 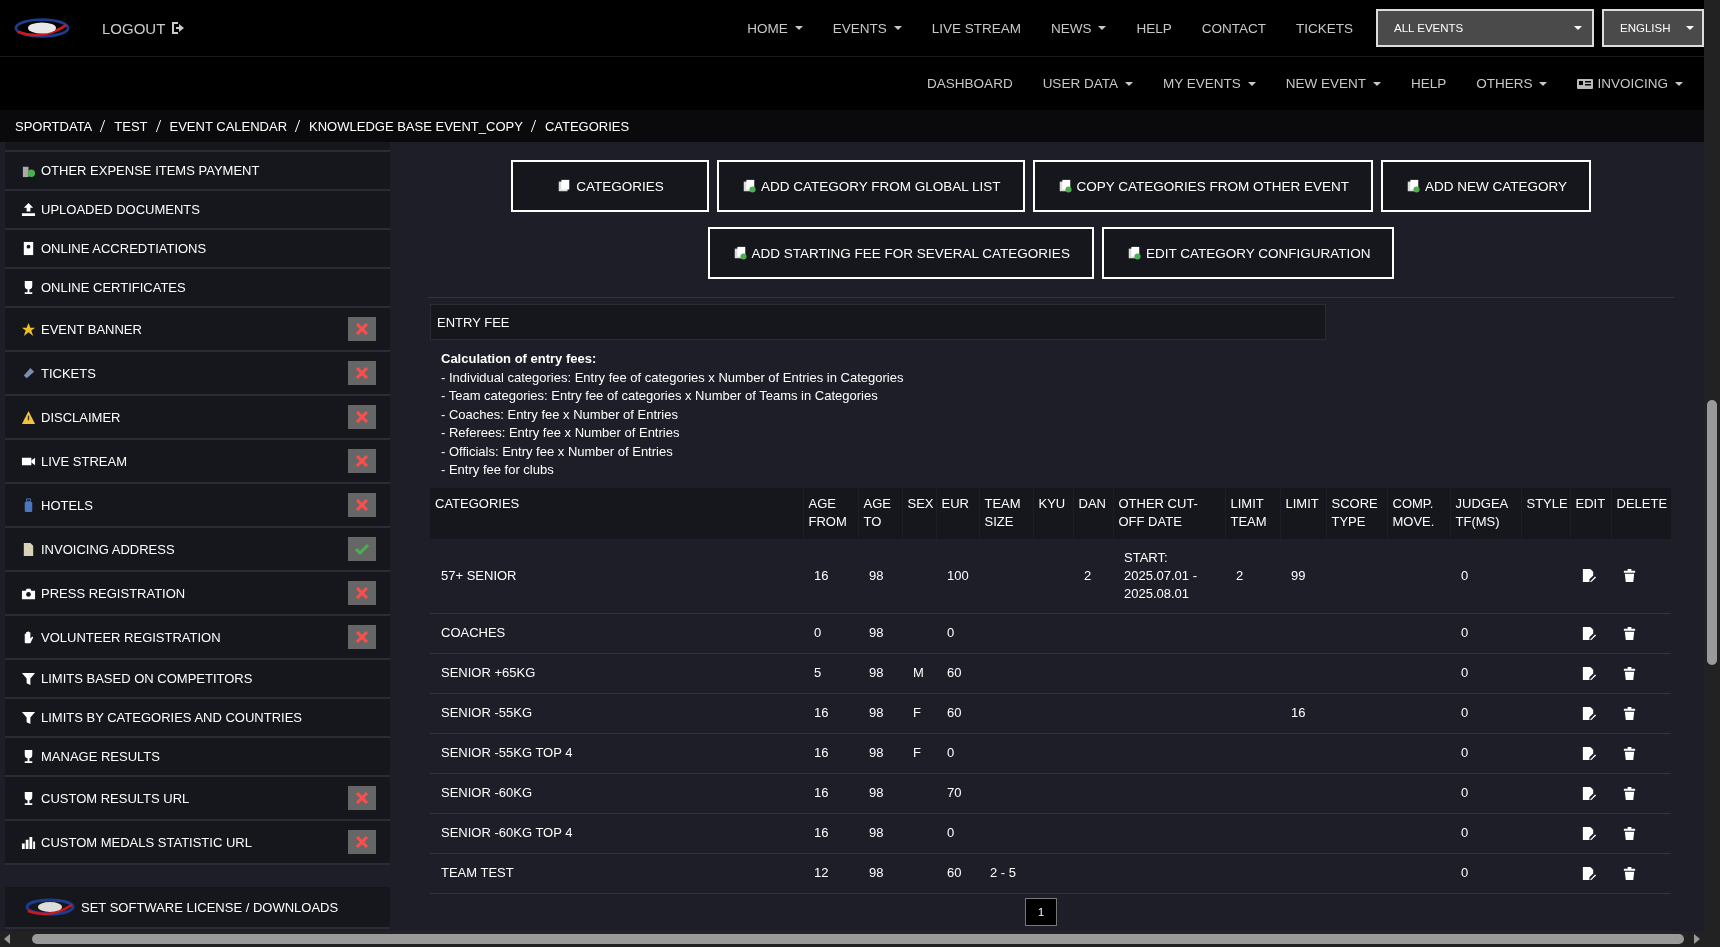 I want to click on table-cell: SENIOR -60KG TOP 4, so click(x=507, y=832).